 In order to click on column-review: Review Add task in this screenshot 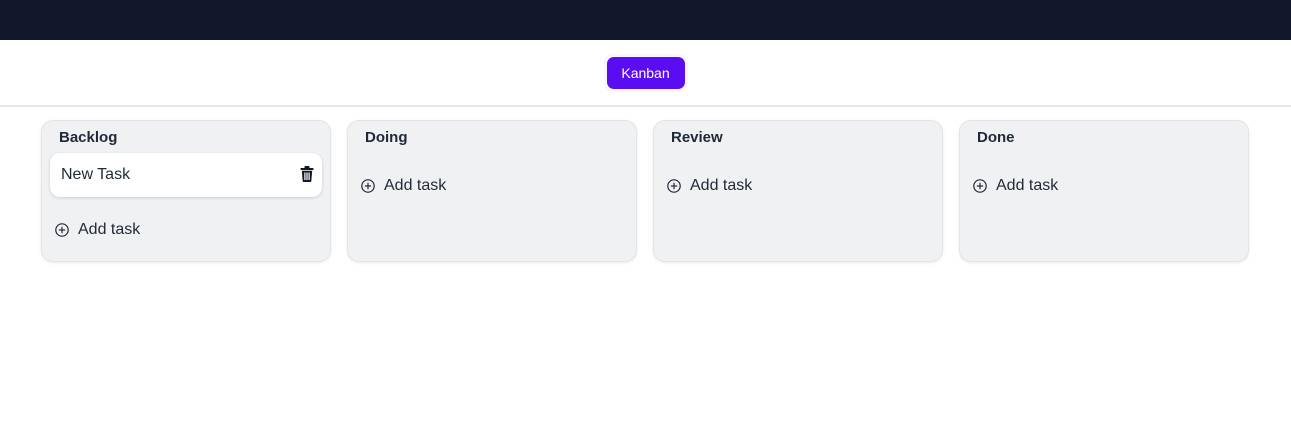, I will do `click(798, 191)`.